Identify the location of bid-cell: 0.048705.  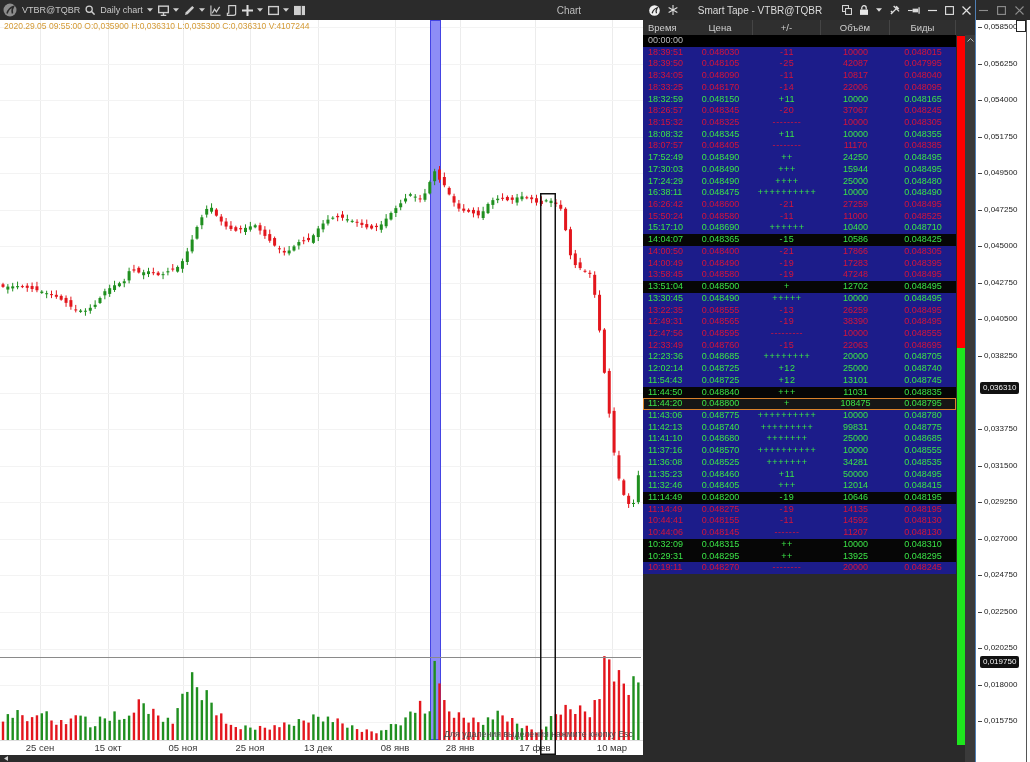
(923, 357).